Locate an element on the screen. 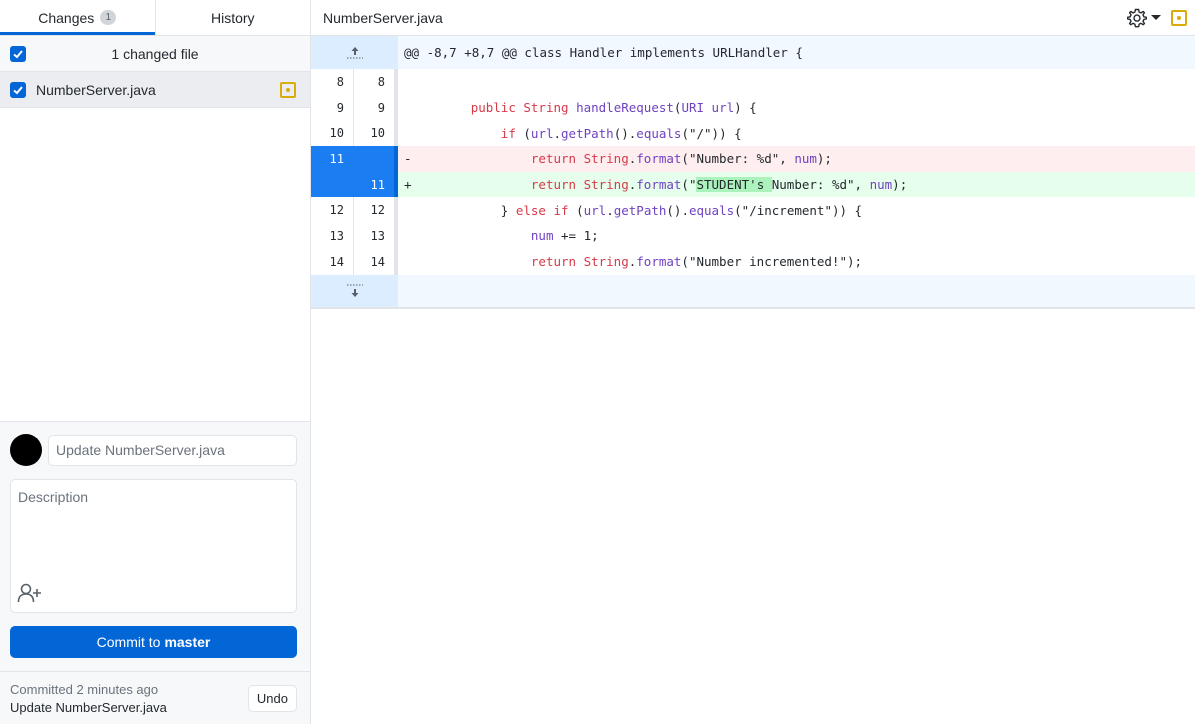  new-line-number: 13 is located at coordinates (376, 236).